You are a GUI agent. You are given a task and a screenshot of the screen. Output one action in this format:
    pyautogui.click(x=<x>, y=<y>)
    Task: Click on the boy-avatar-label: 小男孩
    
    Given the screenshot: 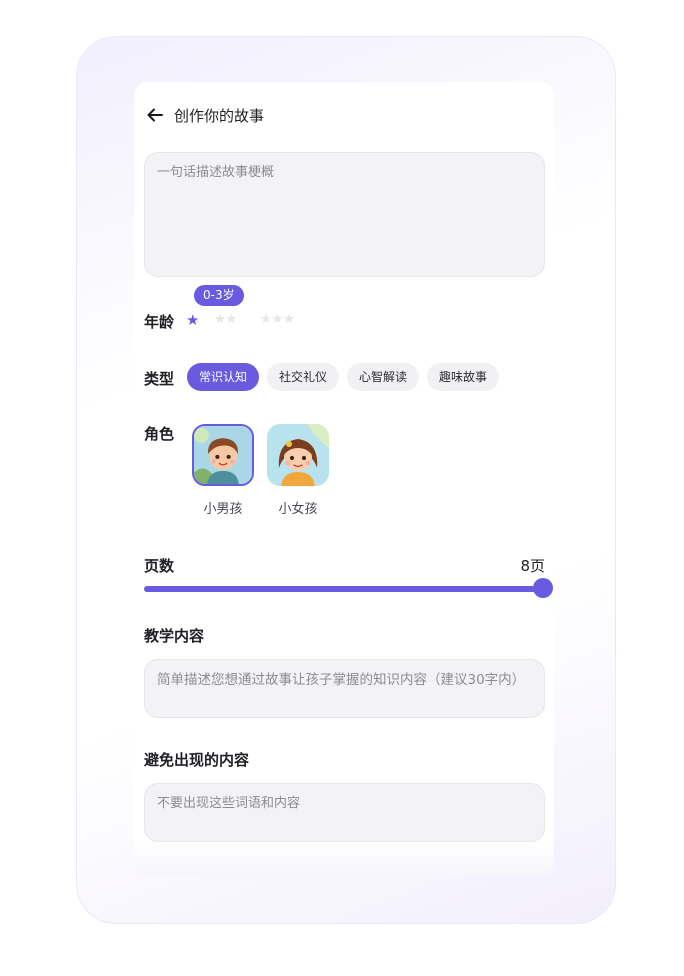 What is the action you would take?
    pyautogui.click(x=223, y=509)
    